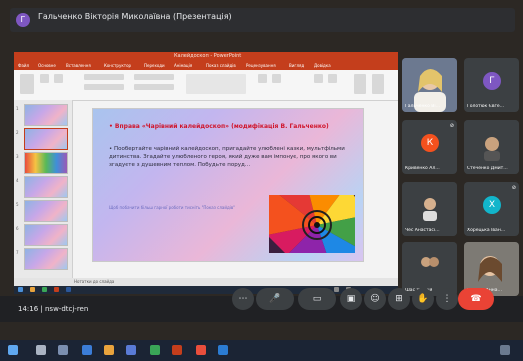 The image size is (523, 361). What do you see at coordinates (154, 87) in the screenshot?
I see `align-row` at bounding box center [154, 87].